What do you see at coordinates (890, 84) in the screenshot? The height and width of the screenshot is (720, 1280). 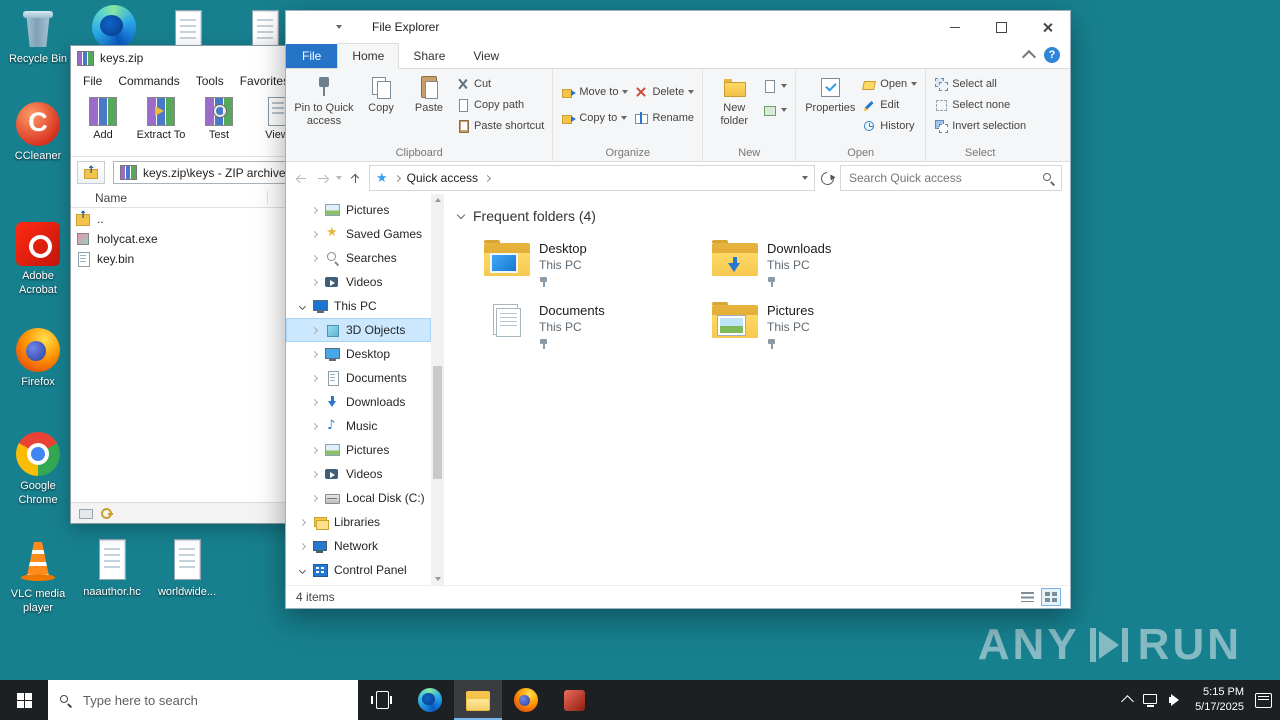 I see `open-button: Open` at bounding box center [890, 84].